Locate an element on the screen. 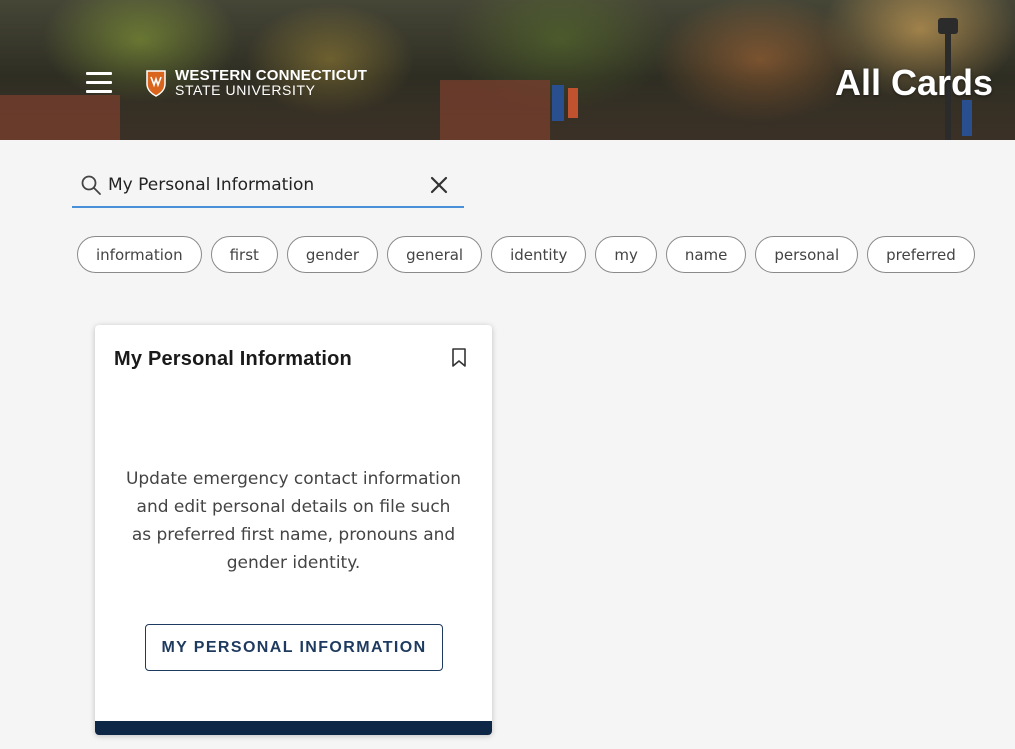 This screenshot has width=1015, height=749. tag-chip-name: name is located at coordinates (706, 254).